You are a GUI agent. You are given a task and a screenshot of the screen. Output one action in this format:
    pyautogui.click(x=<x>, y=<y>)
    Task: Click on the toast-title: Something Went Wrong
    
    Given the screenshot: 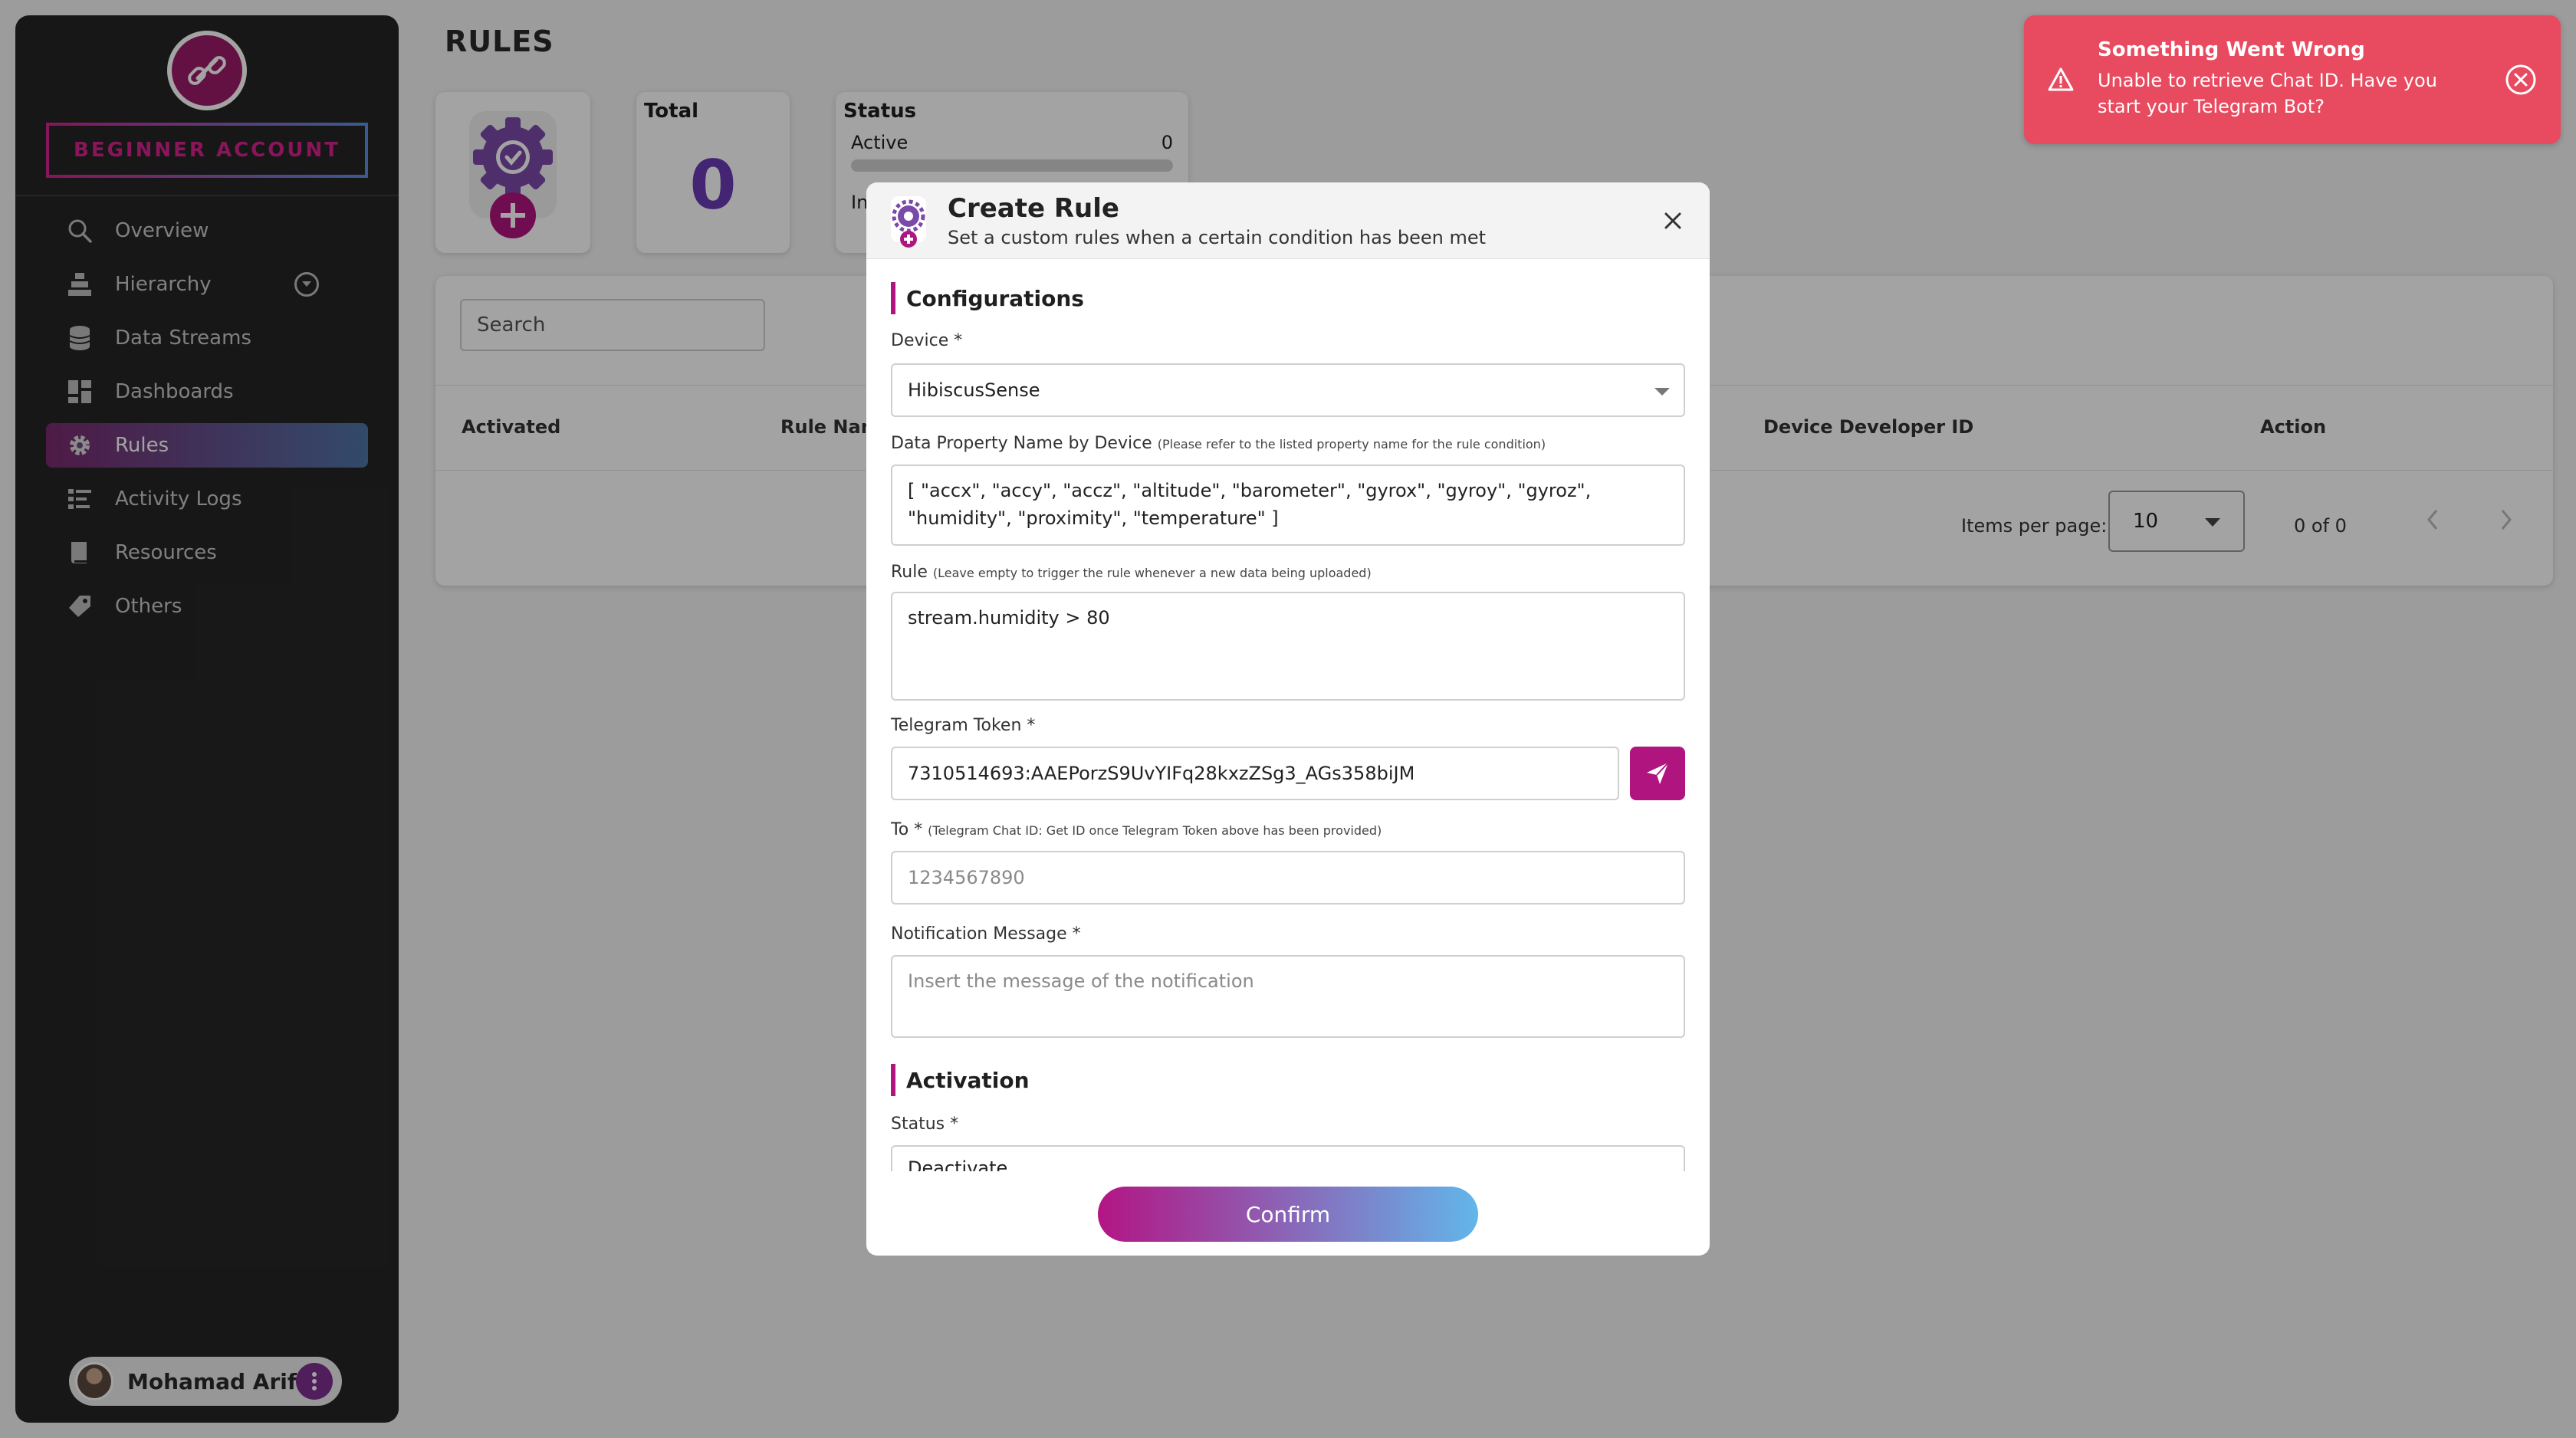 What is the action you would take?
    pyautogui.click(x=2231, y=49)
    